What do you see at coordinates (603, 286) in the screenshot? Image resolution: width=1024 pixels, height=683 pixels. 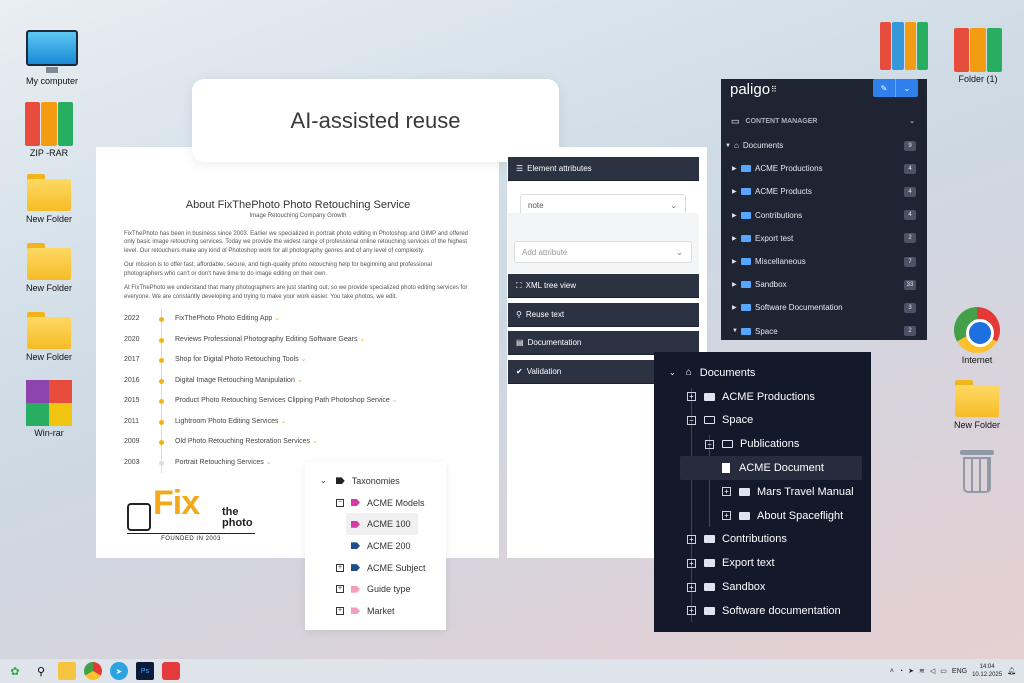 I see `xml-tree-view-button: ⛶ XML tree view` at bounding box center [603, 286].